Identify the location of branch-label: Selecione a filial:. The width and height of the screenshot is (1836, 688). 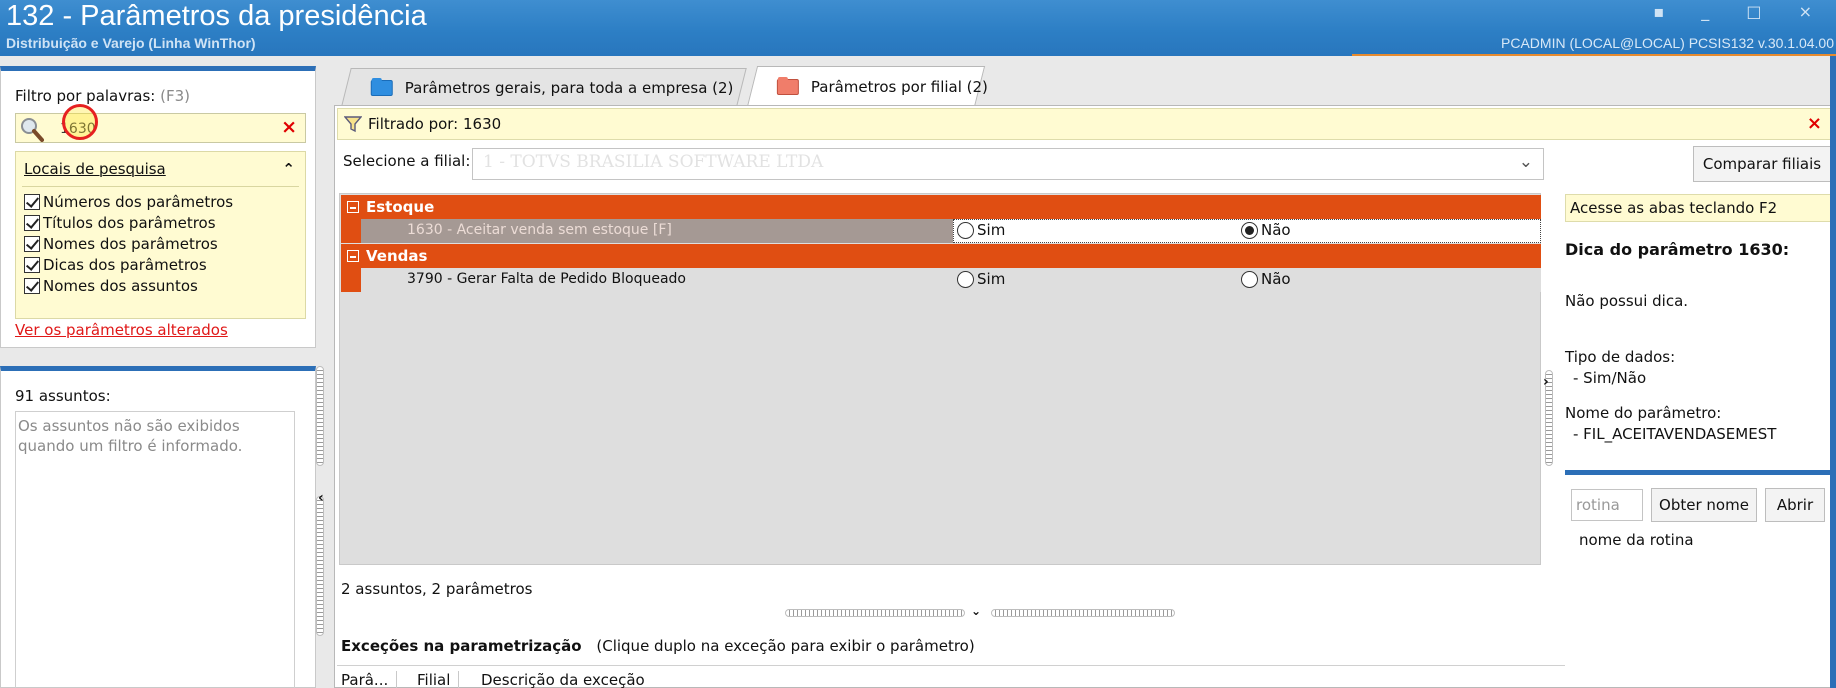
(407, 161).